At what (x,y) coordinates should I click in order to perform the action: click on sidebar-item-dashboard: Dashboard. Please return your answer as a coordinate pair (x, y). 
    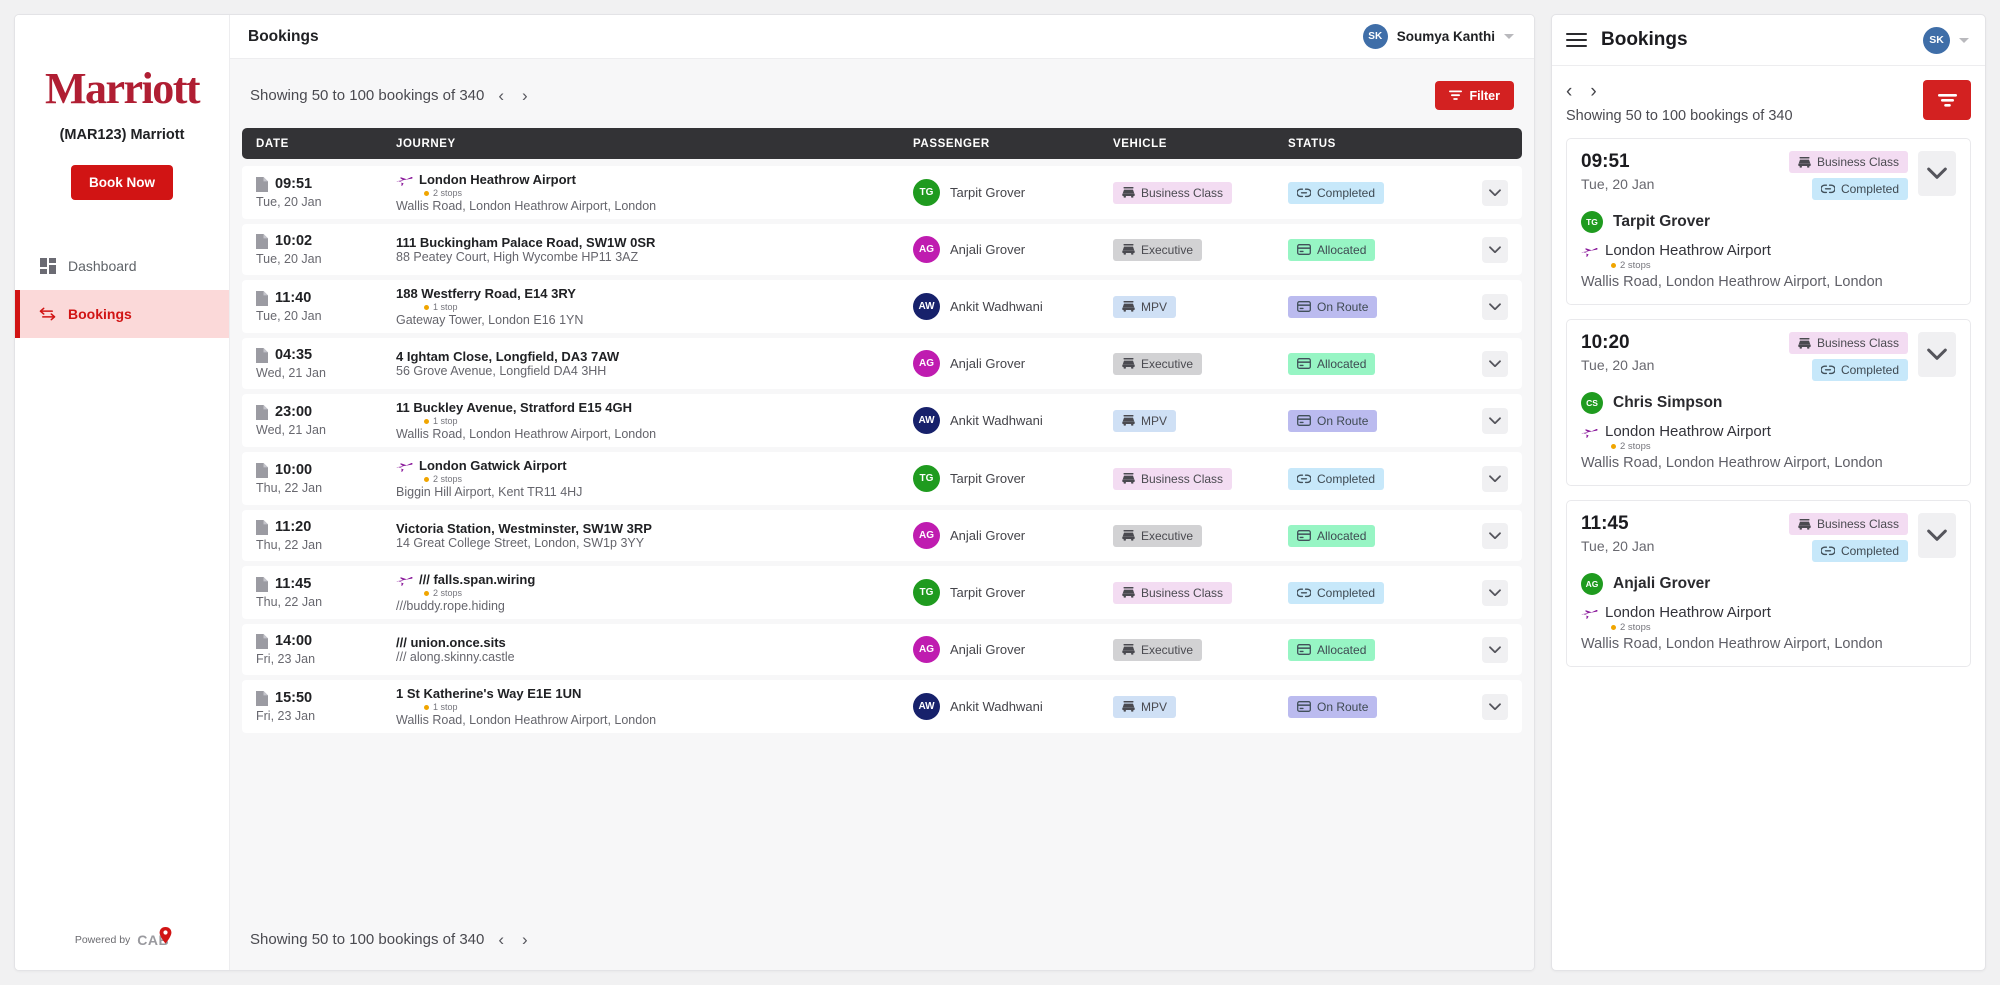
    Looking at the image, I should click on (122, 266).